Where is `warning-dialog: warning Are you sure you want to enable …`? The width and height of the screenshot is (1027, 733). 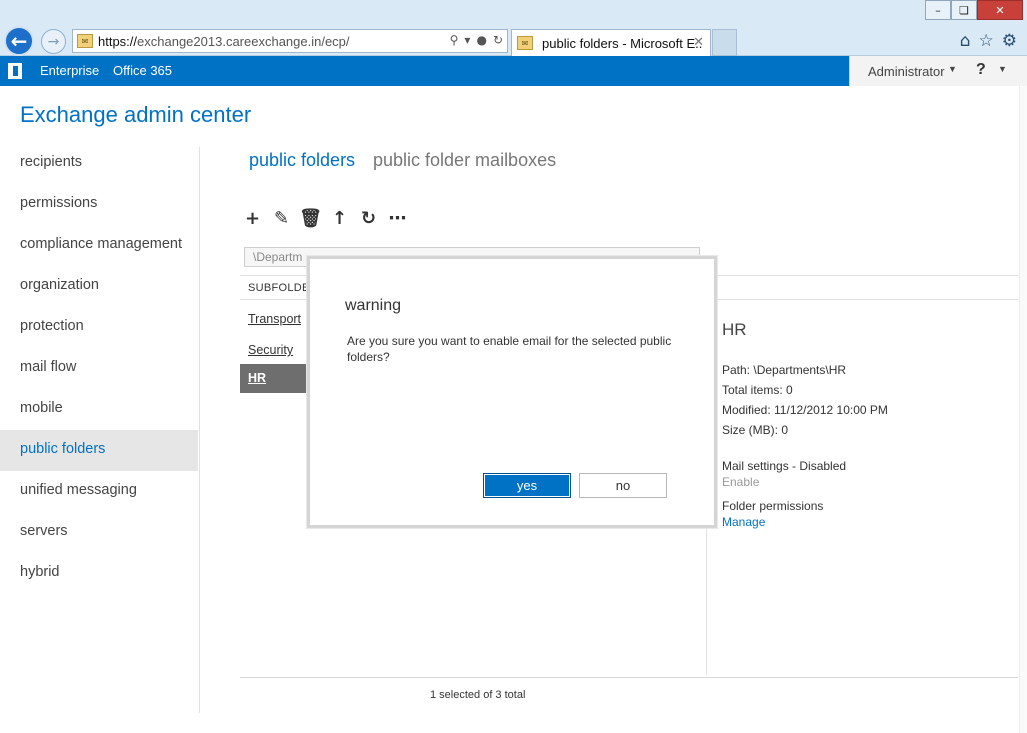
warning-dialog: warning Are you sure you want to enable … is located at coordinates (512, 392).